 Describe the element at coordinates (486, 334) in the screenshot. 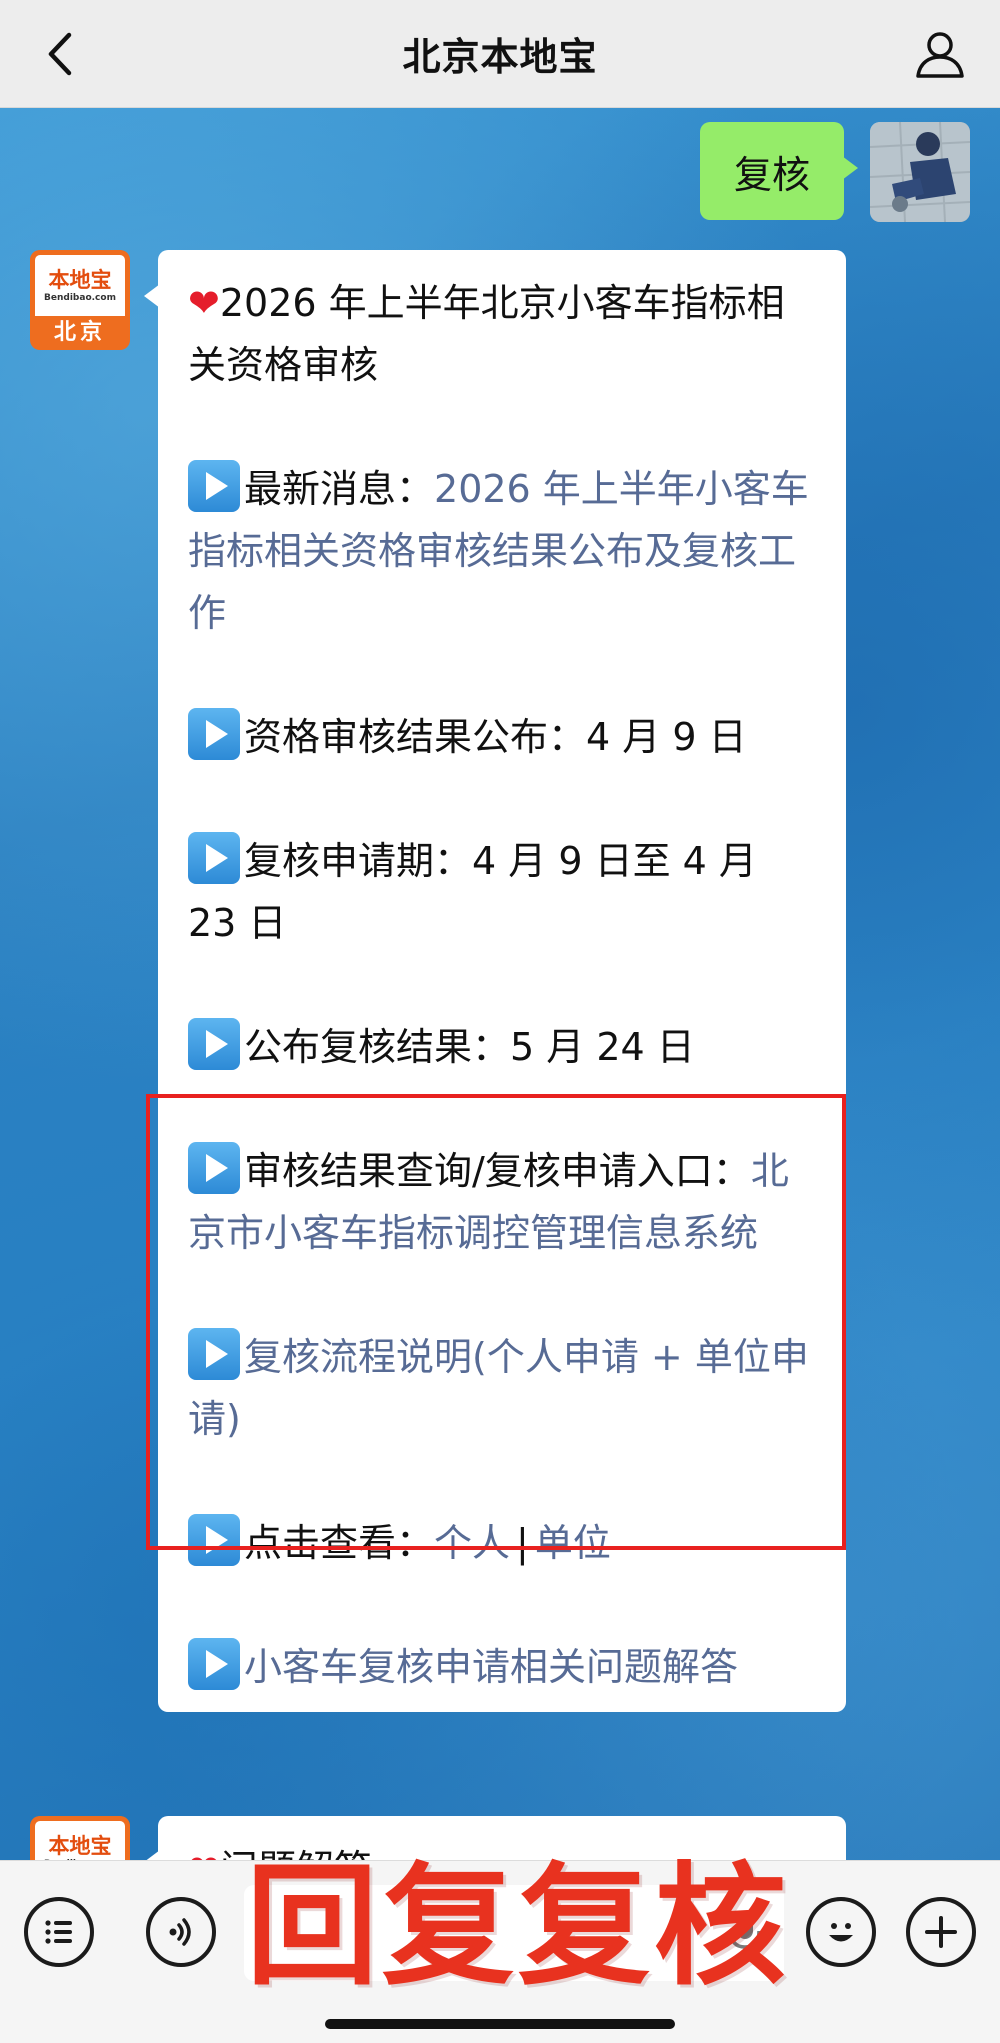

I see `heading-text: 2026 年上半年北京小客车指标相关资格审核` at that location.